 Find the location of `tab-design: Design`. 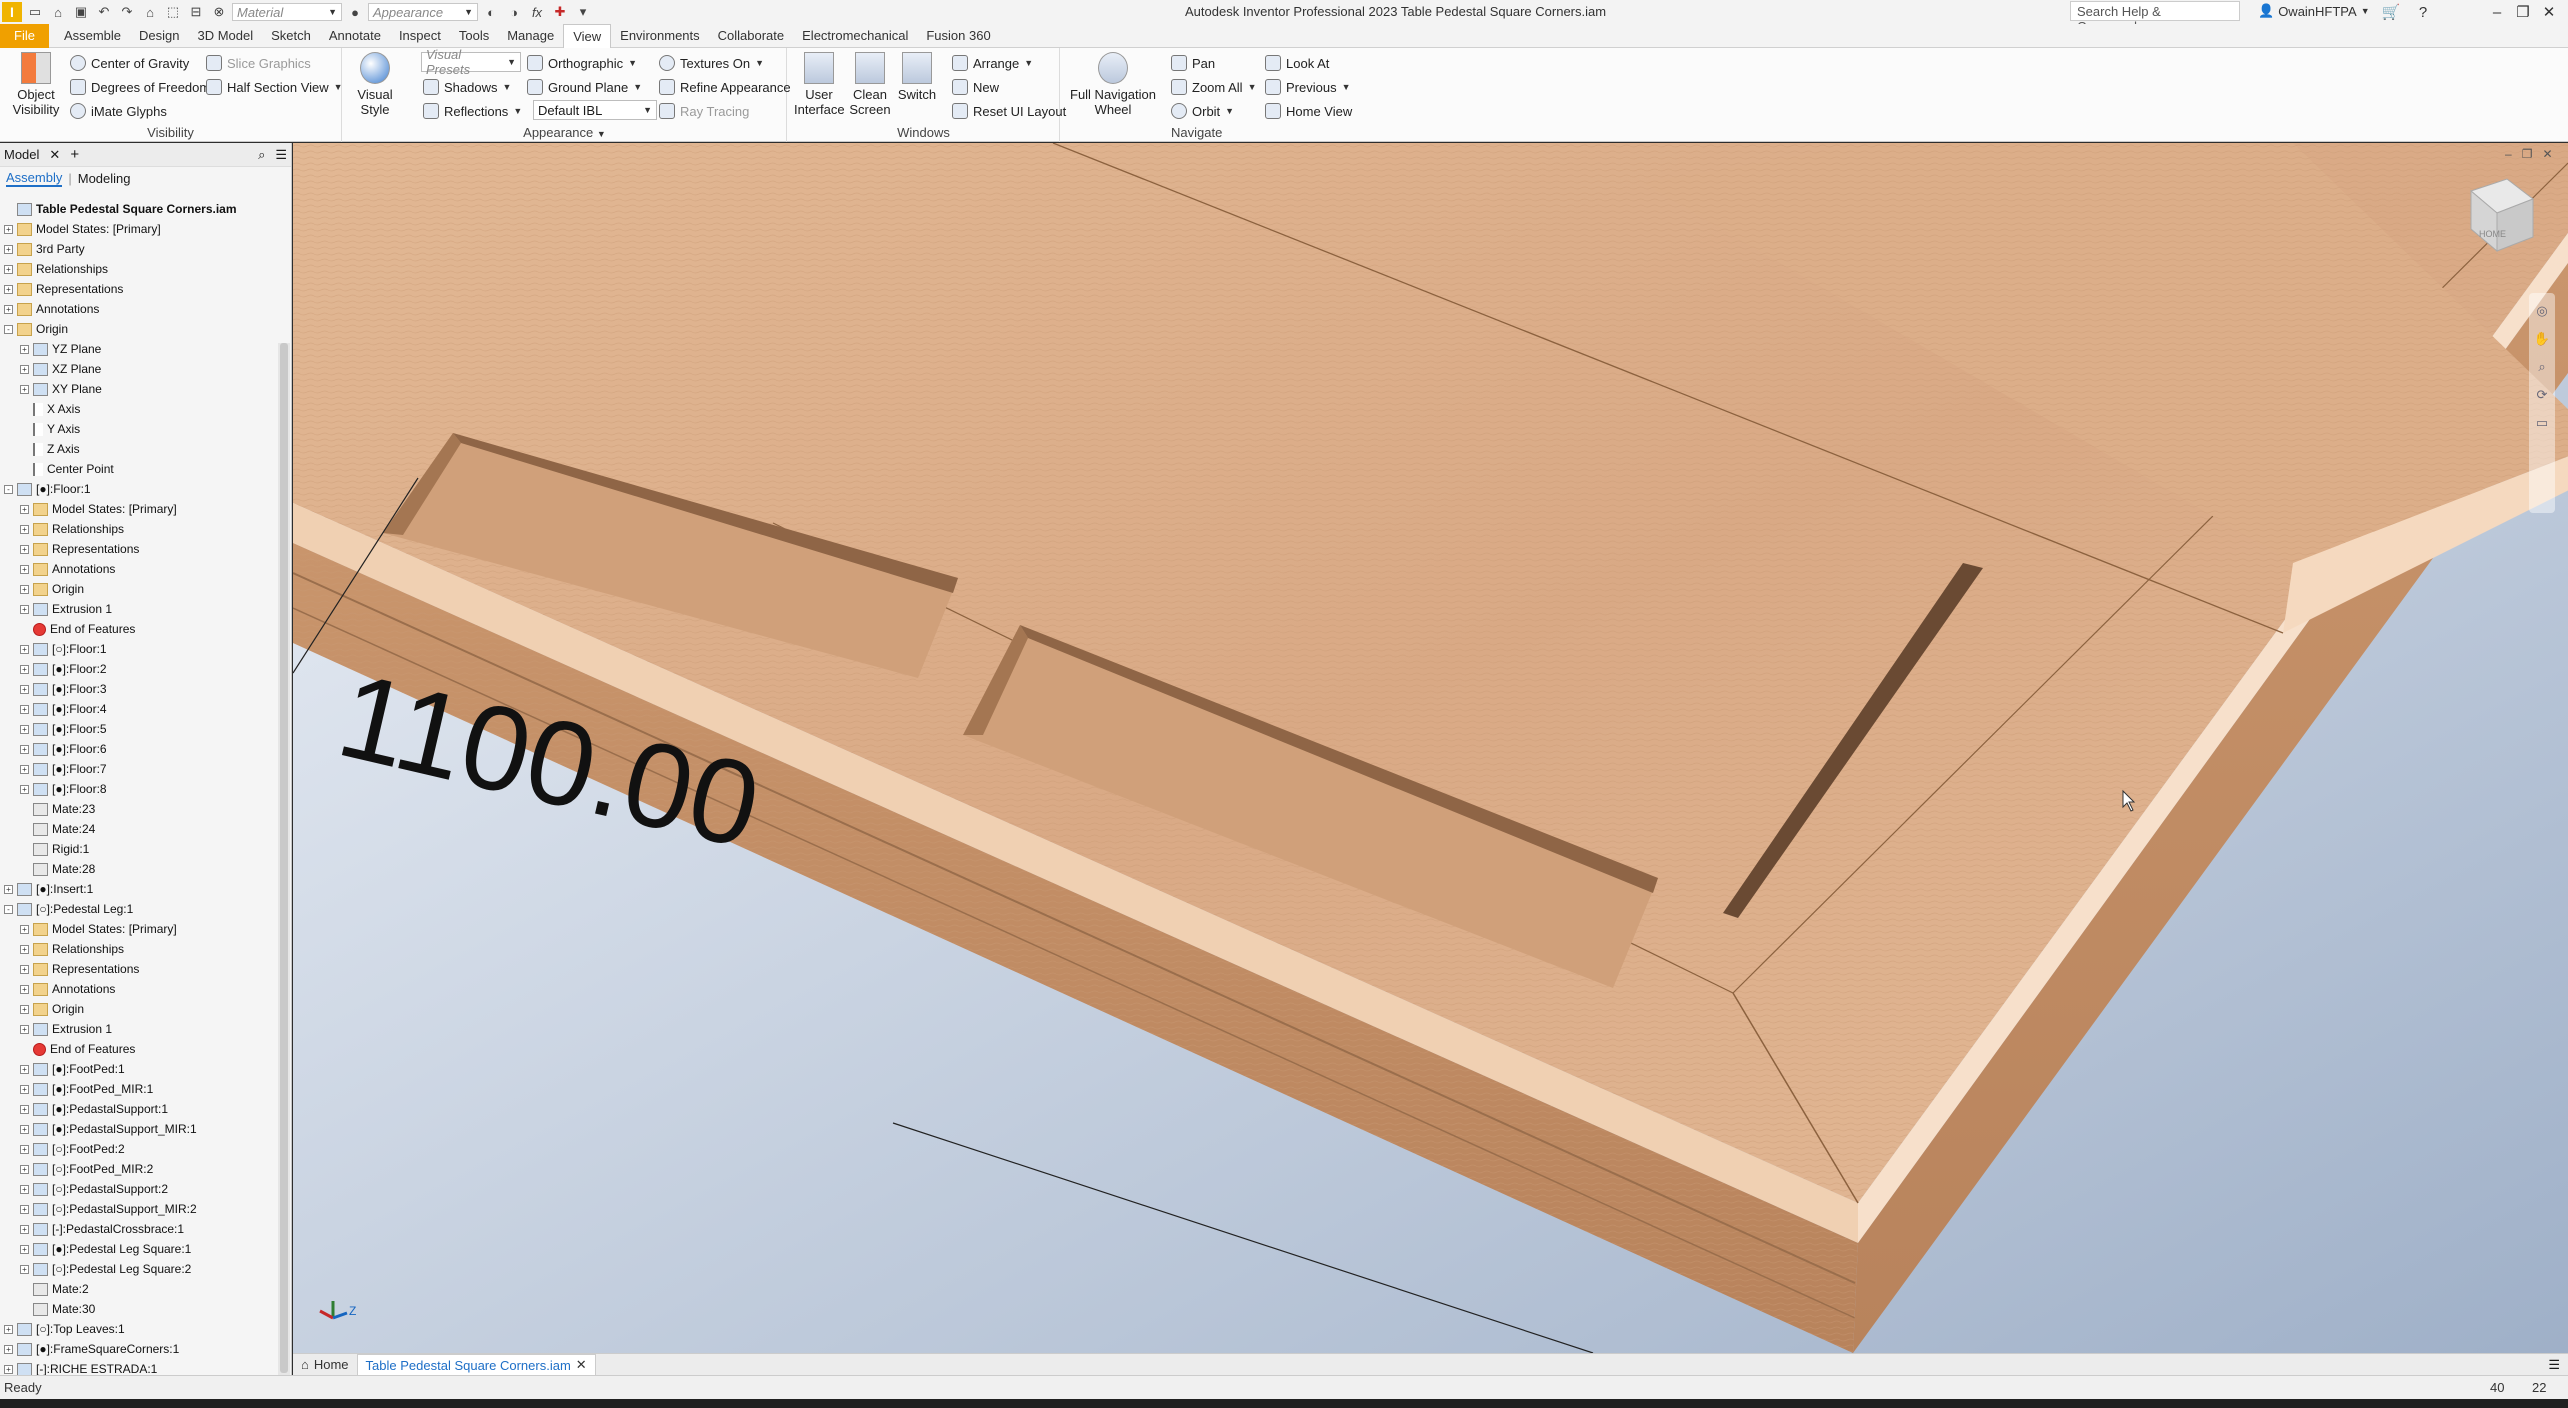

tab-design: Design is located at coordinates (159, 36).